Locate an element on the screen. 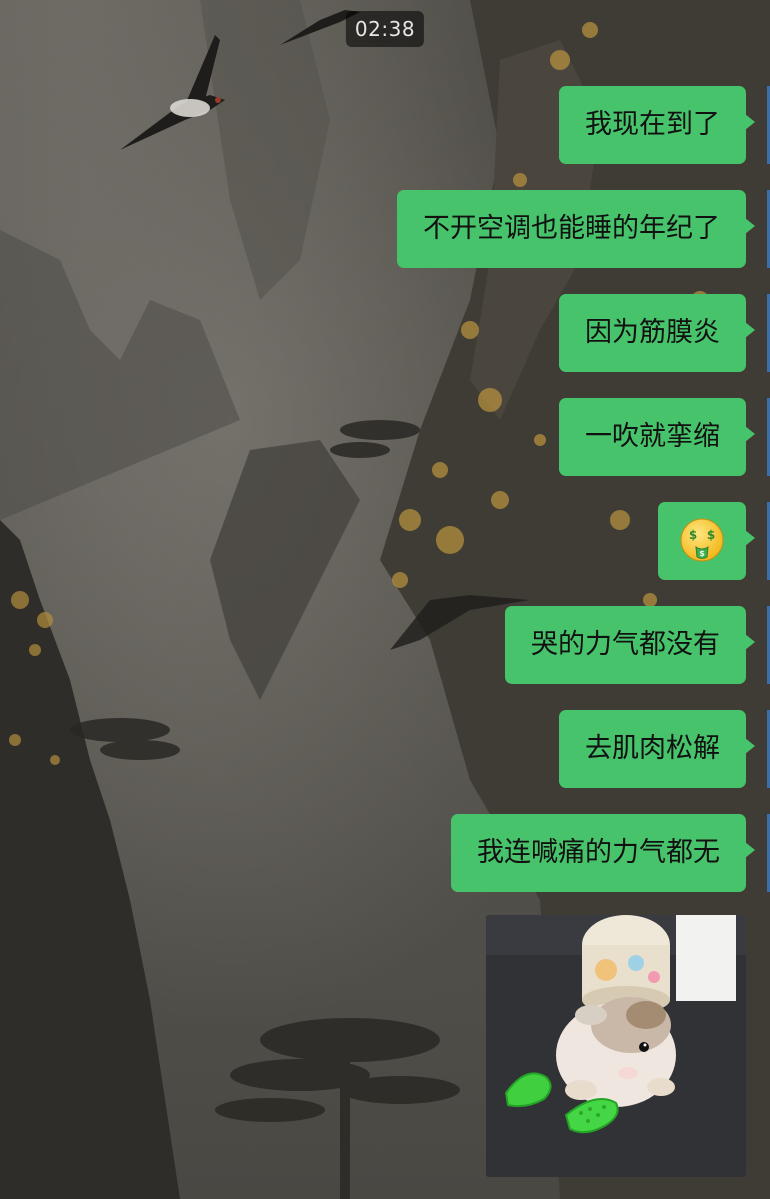  message-timestamp: 02:38 is located at coordinates (385, 29).